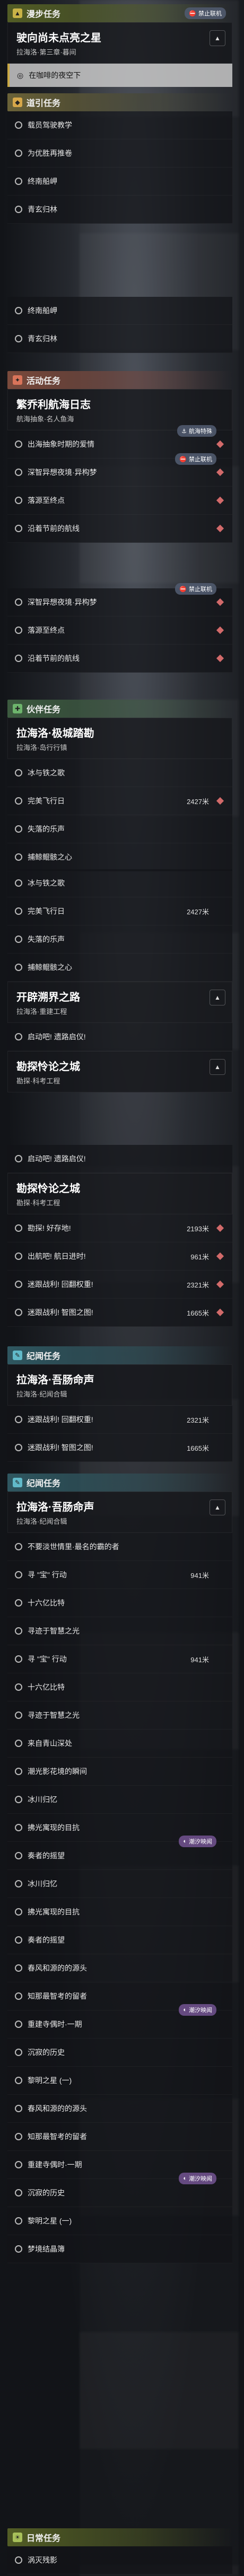 Image resolution: width=244 pixels, height=2576 pixels. What do you see at coordinates (120, 1772) in the screenshot?
I see `list-item: 潮光影花境的瞬间` at bounding box center [120, 1772].